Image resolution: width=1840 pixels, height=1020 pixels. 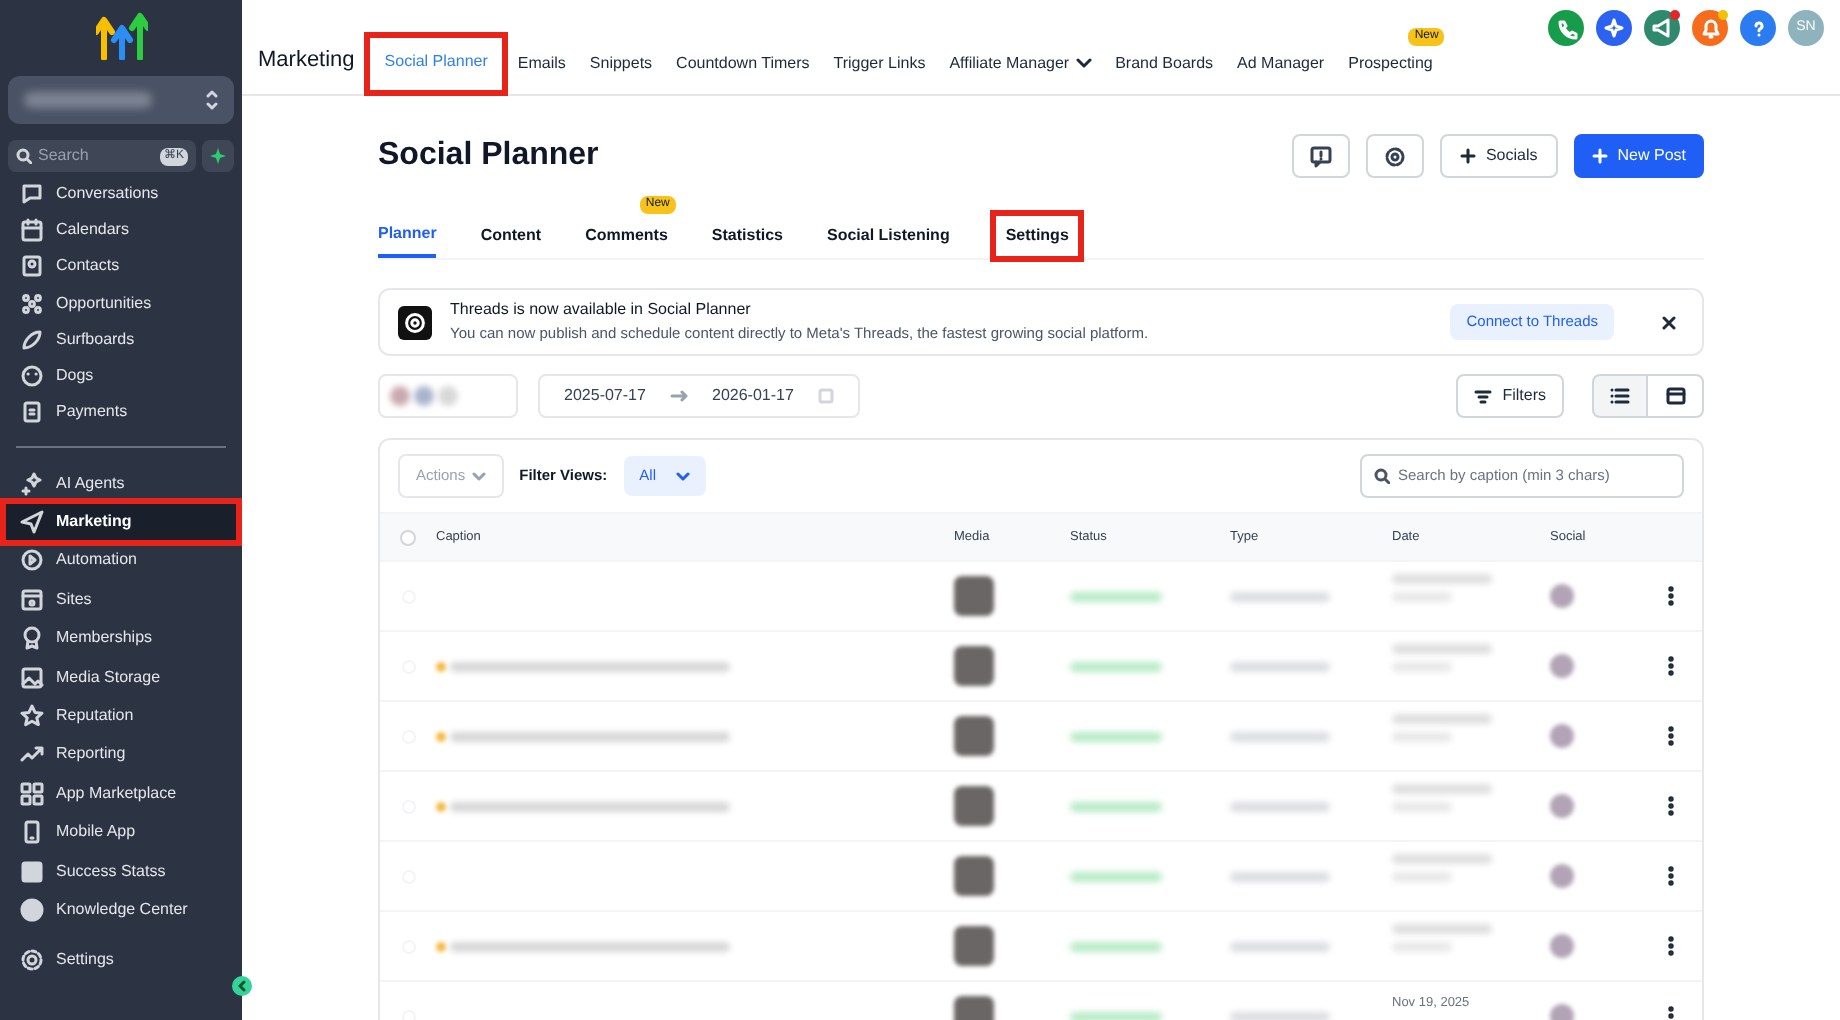 What do you see at coordinates (121, 871) in the screenshot?
I see `sidebar-item: Success Statss` at bounding box center [121, 871].